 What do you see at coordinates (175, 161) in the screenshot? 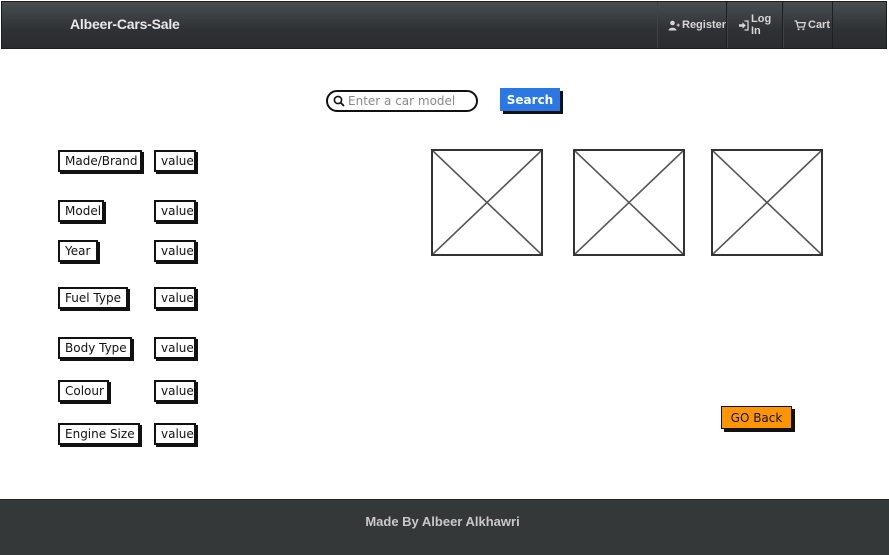
I see `spec-value-made-brand: value` at bounding box center [175, 161].